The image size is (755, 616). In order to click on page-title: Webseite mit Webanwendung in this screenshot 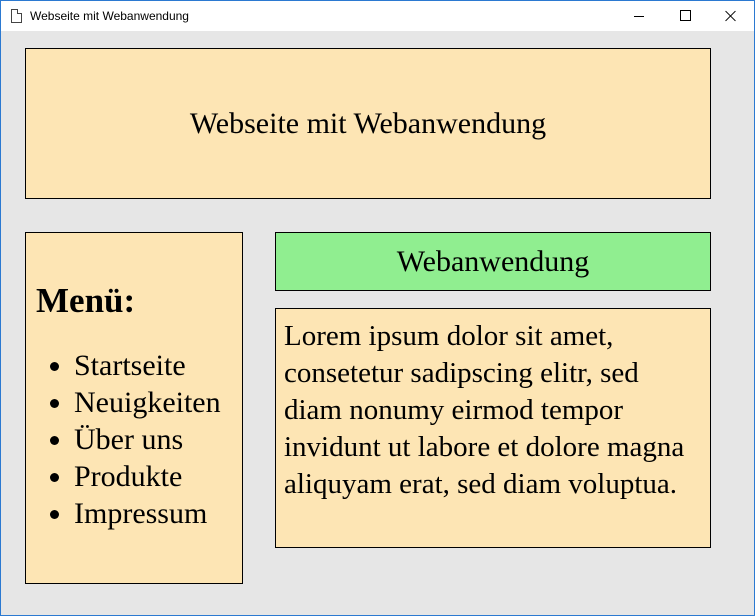, I will do `click(368, 123)`.